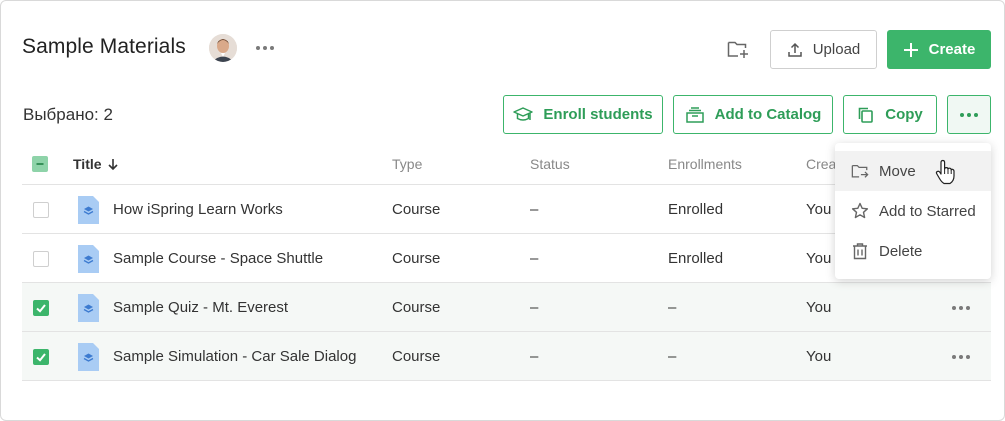 The width and height of the screenshot is (1005, 421). Describe the element at coordinates (866, 115) in the screenshot. I see `copy-icon` at that location.